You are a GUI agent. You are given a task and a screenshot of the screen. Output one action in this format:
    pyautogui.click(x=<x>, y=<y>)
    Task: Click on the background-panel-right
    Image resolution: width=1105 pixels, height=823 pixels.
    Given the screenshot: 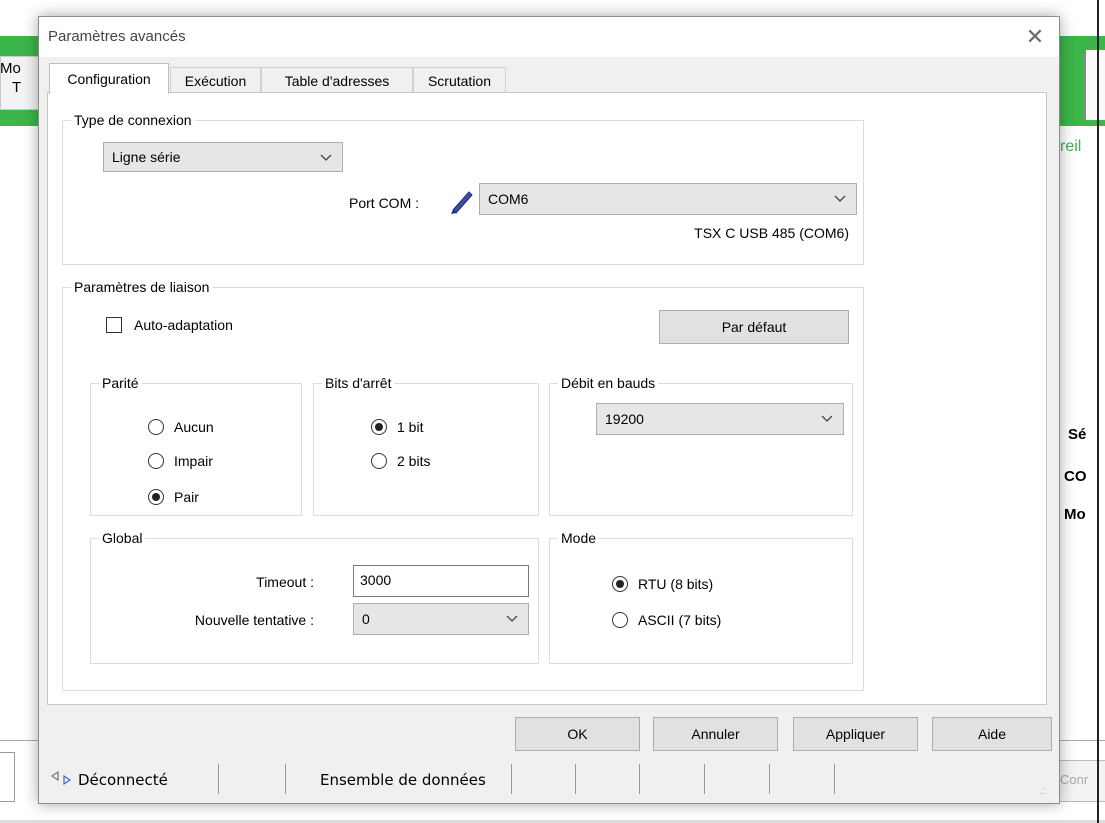 What is the action you would take?
    pyautogui.click(x=1094, y=85)
    